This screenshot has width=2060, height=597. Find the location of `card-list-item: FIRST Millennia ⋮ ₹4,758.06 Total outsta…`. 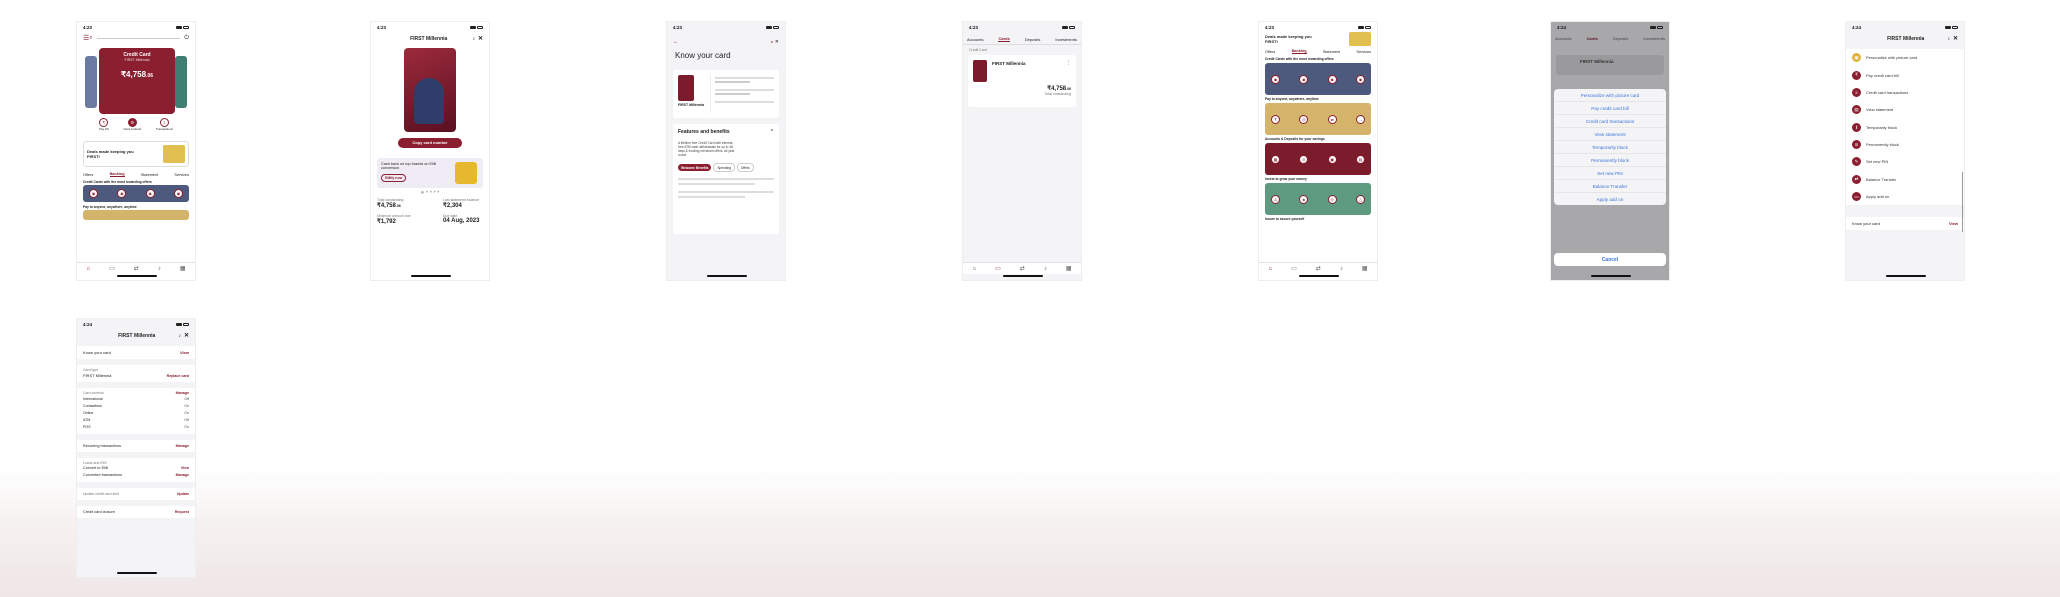

card-list-item: FIRST Millennia ⋮ ₹4,758.06 Total outsta… is located at coordinates (1022, 81).